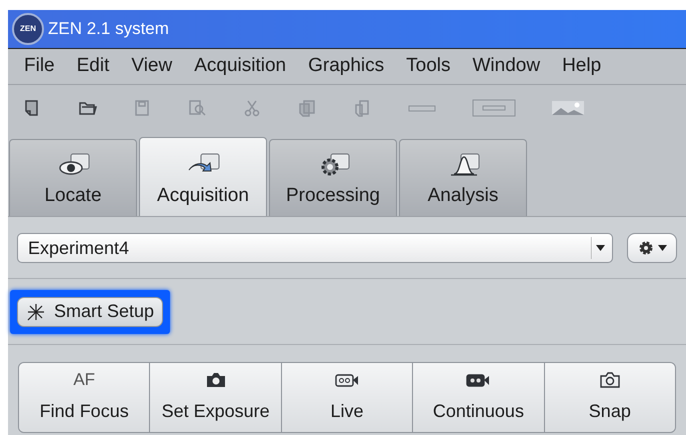  I want to click on camera-icon, so click(610, 380).